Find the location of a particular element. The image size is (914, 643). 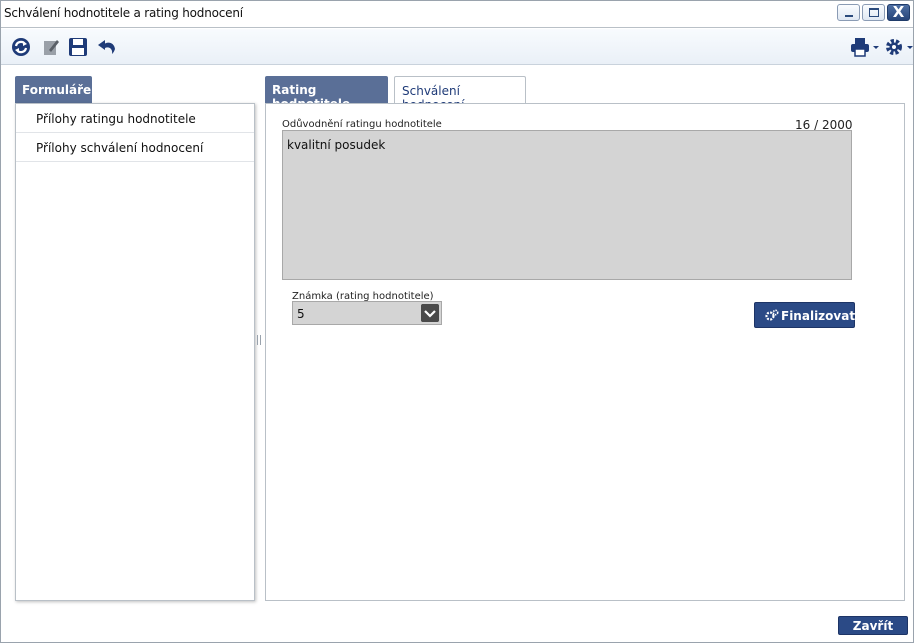

edit-icon is located at coordinates (51, 47).